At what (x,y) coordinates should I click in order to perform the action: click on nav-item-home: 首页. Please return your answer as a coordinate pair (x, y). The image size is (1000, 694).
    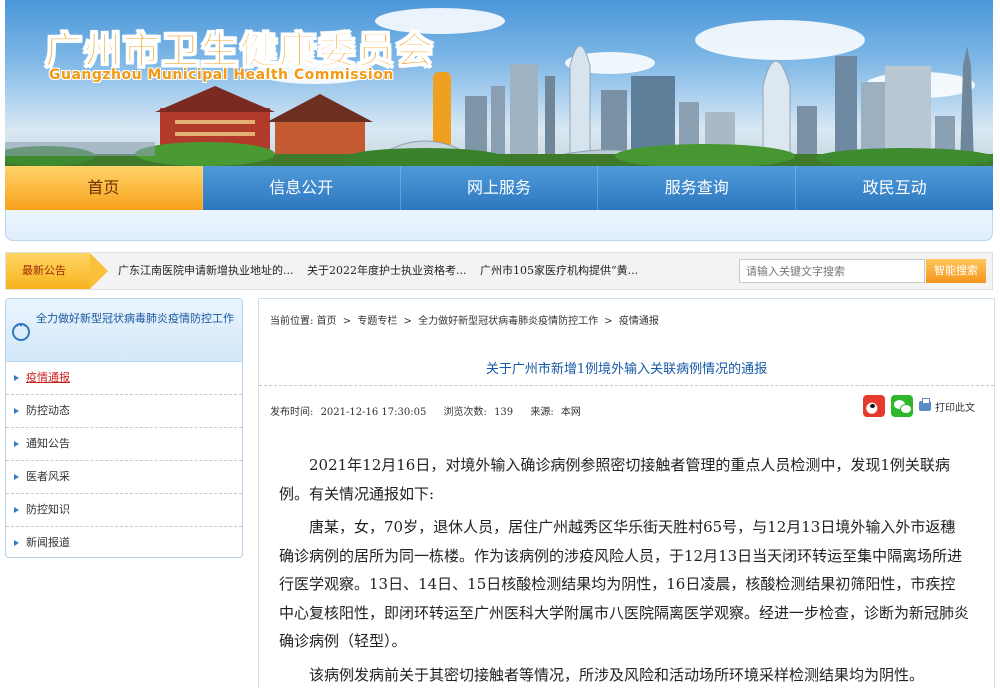
    Looking at the image, I should click on (104, 188).